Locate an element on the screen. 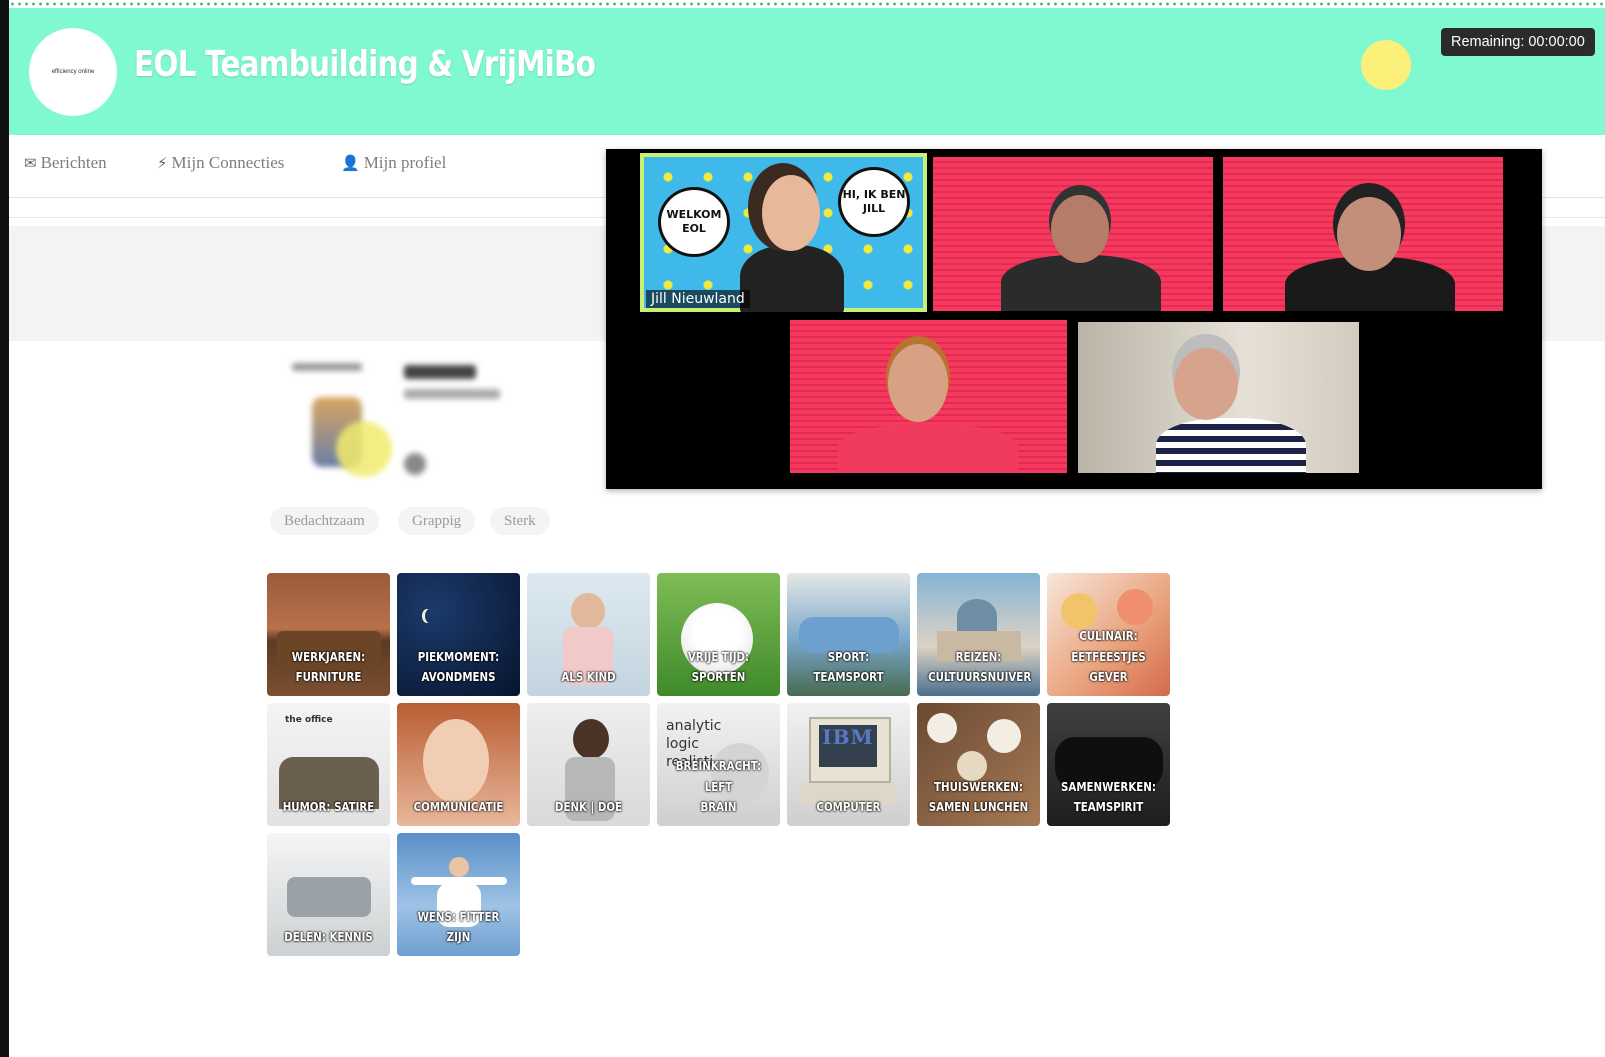 This screenshot has width=1605, height=1057. nav-label: Berichten is located at coordinates (73, 162).